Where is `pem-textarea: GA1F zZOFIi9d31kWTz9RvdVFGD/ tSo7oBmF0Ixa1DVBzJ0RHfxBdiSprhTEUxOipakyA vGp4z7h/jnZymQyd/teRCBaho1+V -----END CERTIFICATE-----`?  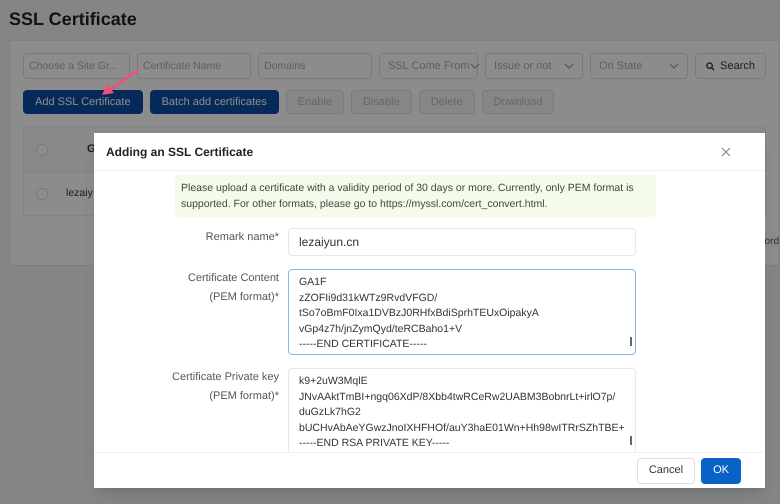 pem-textarea: GA1F zZOFIi9d31kWTz9RvdVFGD/ tSo7oBmF0Ixa1DVBzJ0RHfxBdiSprhTEUxOipakyA vGp4z7h/jnZymQyd/teRCBaho1+V -----END CERTIFICATE----- is located at coordinates (462, 312).